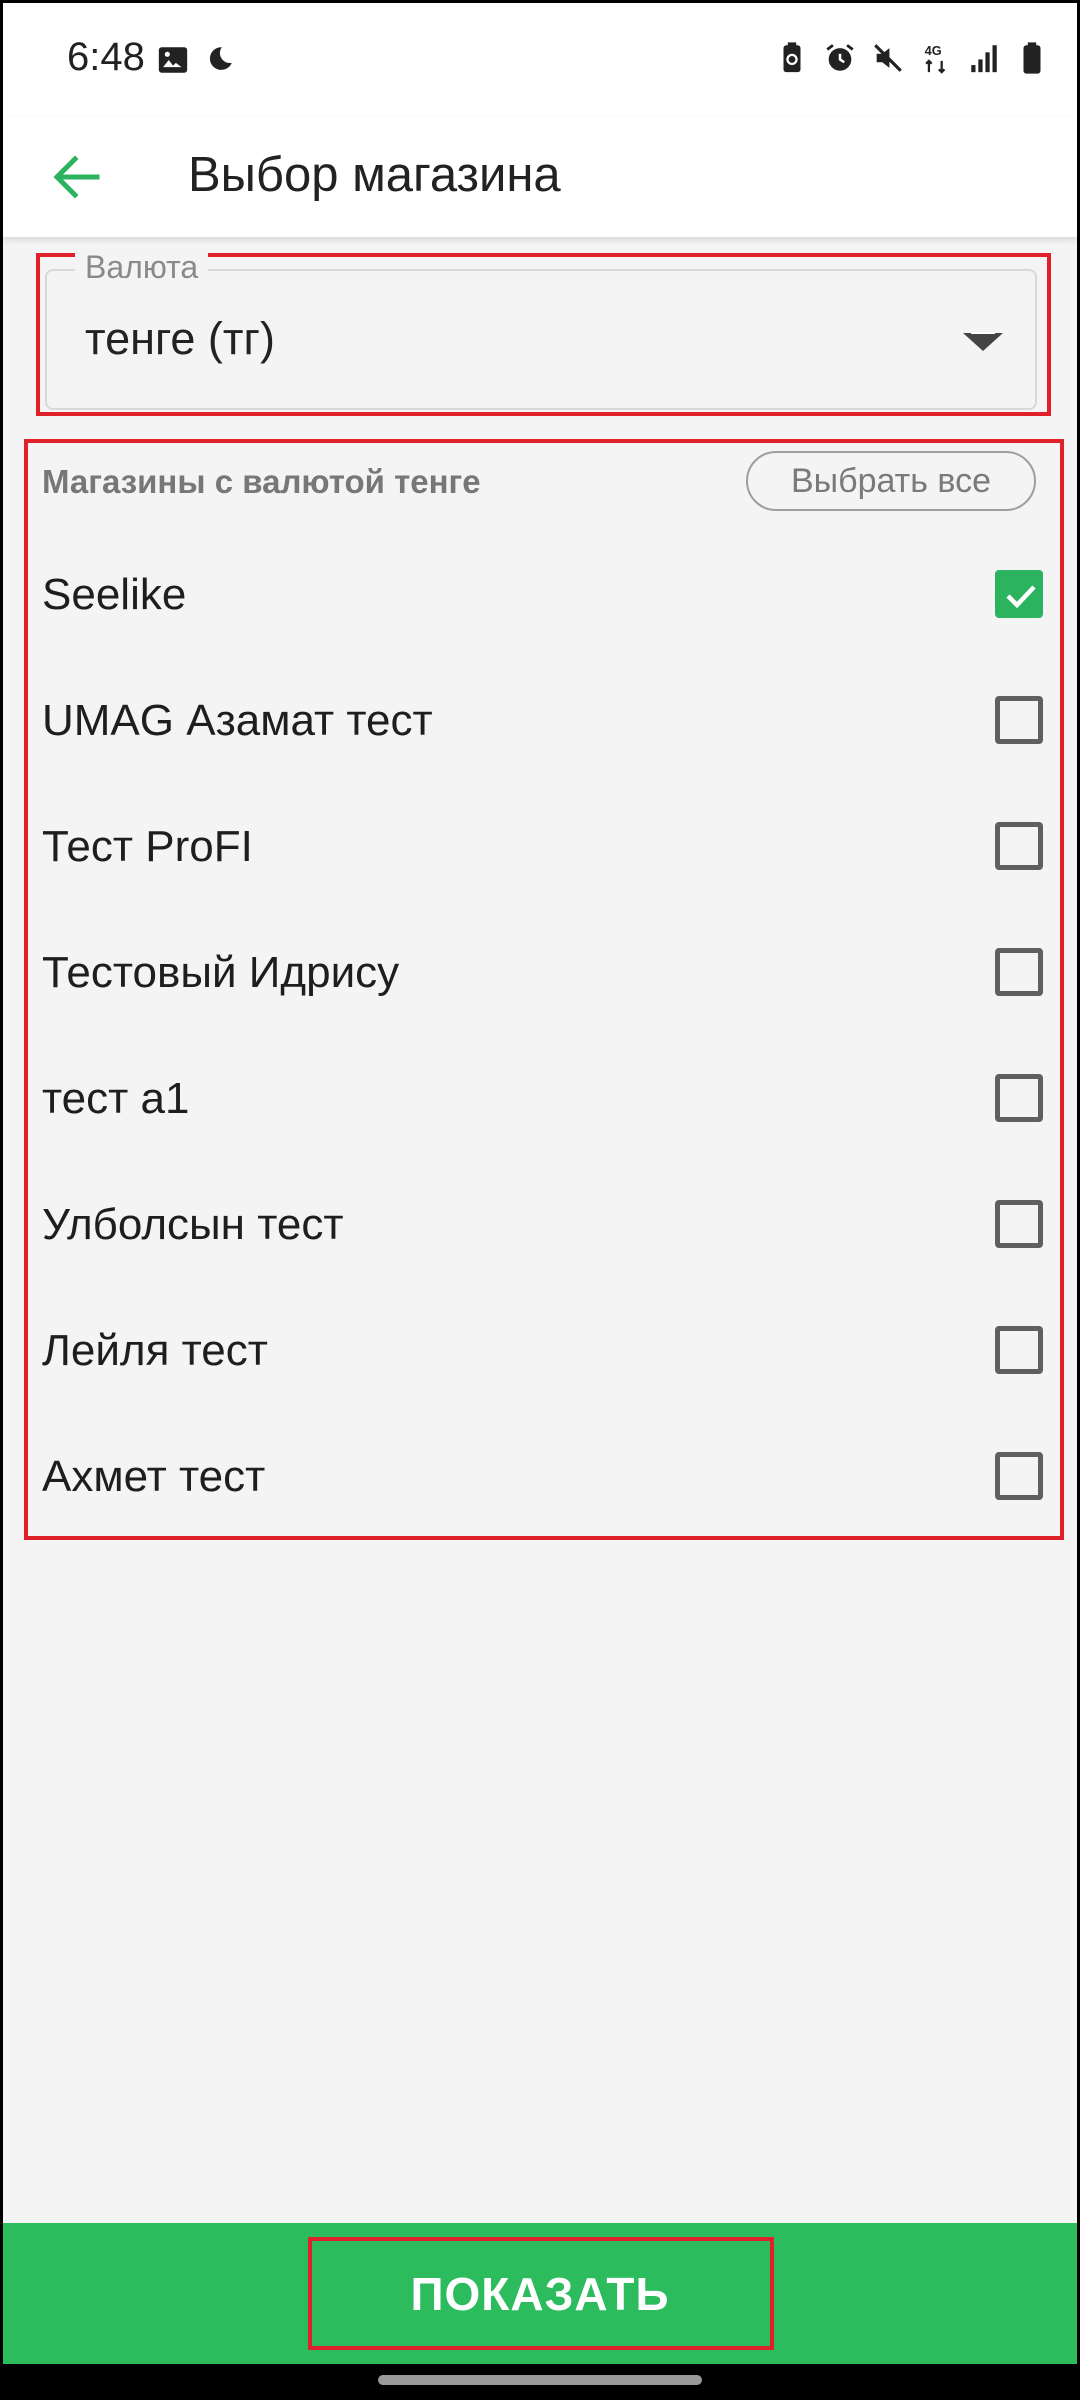  Describe the element at coordinates (173, 60) in the screenshot. I see `image-icon` at that location.